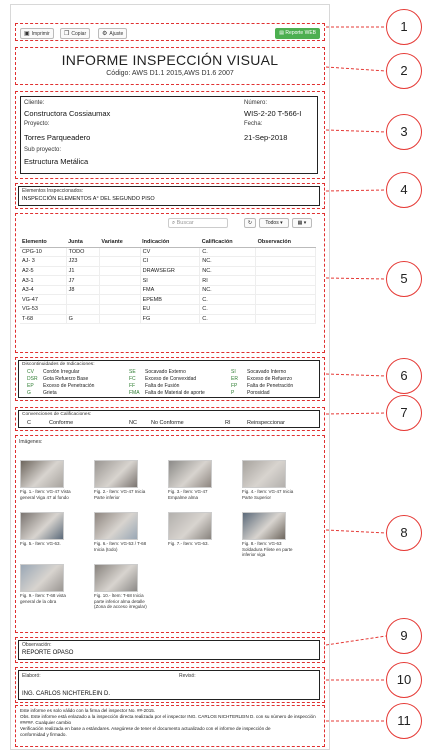 The height and width of the screenshot is (754, 444). What do you see at coordinates (75, 33) in the screenshot?
I see `copy-button: ❐ Copiar` at bounding box center [75, 33].